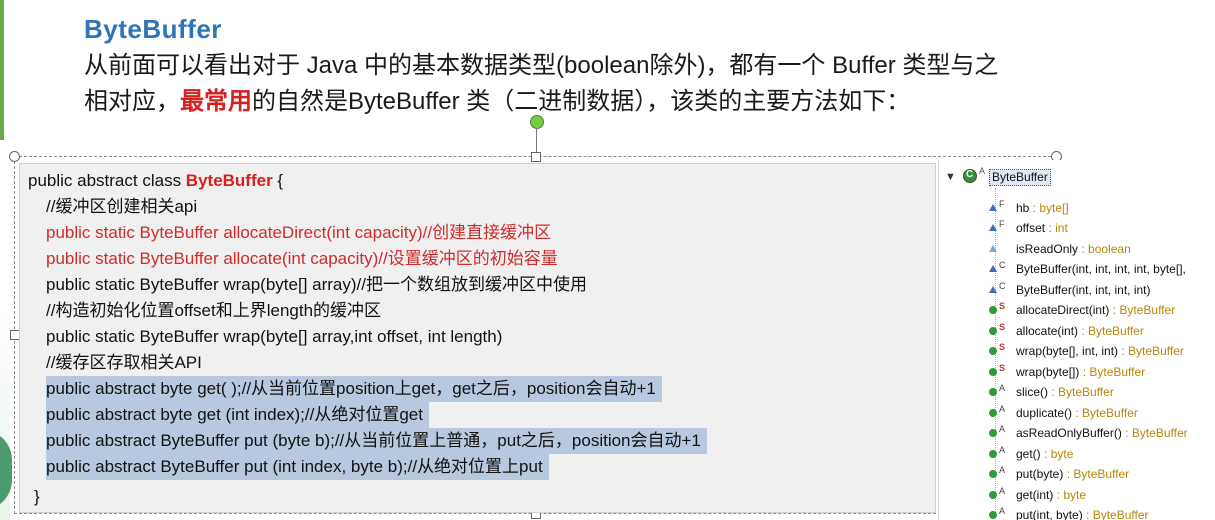 This screenshot has height=520, width=1215. Describe the element at coordinates (537, 122) in the screenshot. I see `rotate-handle` at that location.